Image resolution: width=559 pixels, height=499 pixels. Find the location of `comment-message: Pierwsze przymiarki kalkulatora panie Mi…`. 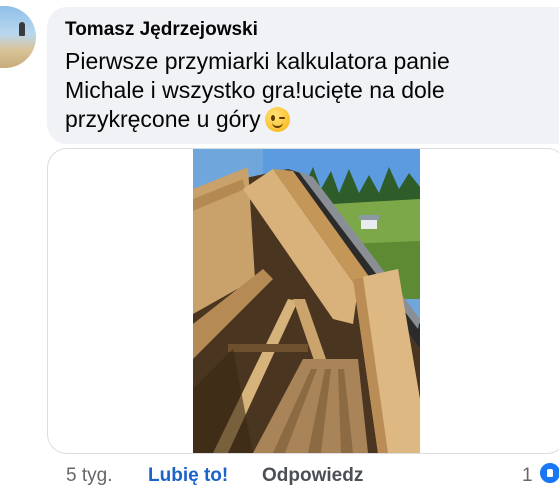

comment-message: Pierwsze przymiarki kalkulatora panie Mi… is located at coordinates (300, 90).